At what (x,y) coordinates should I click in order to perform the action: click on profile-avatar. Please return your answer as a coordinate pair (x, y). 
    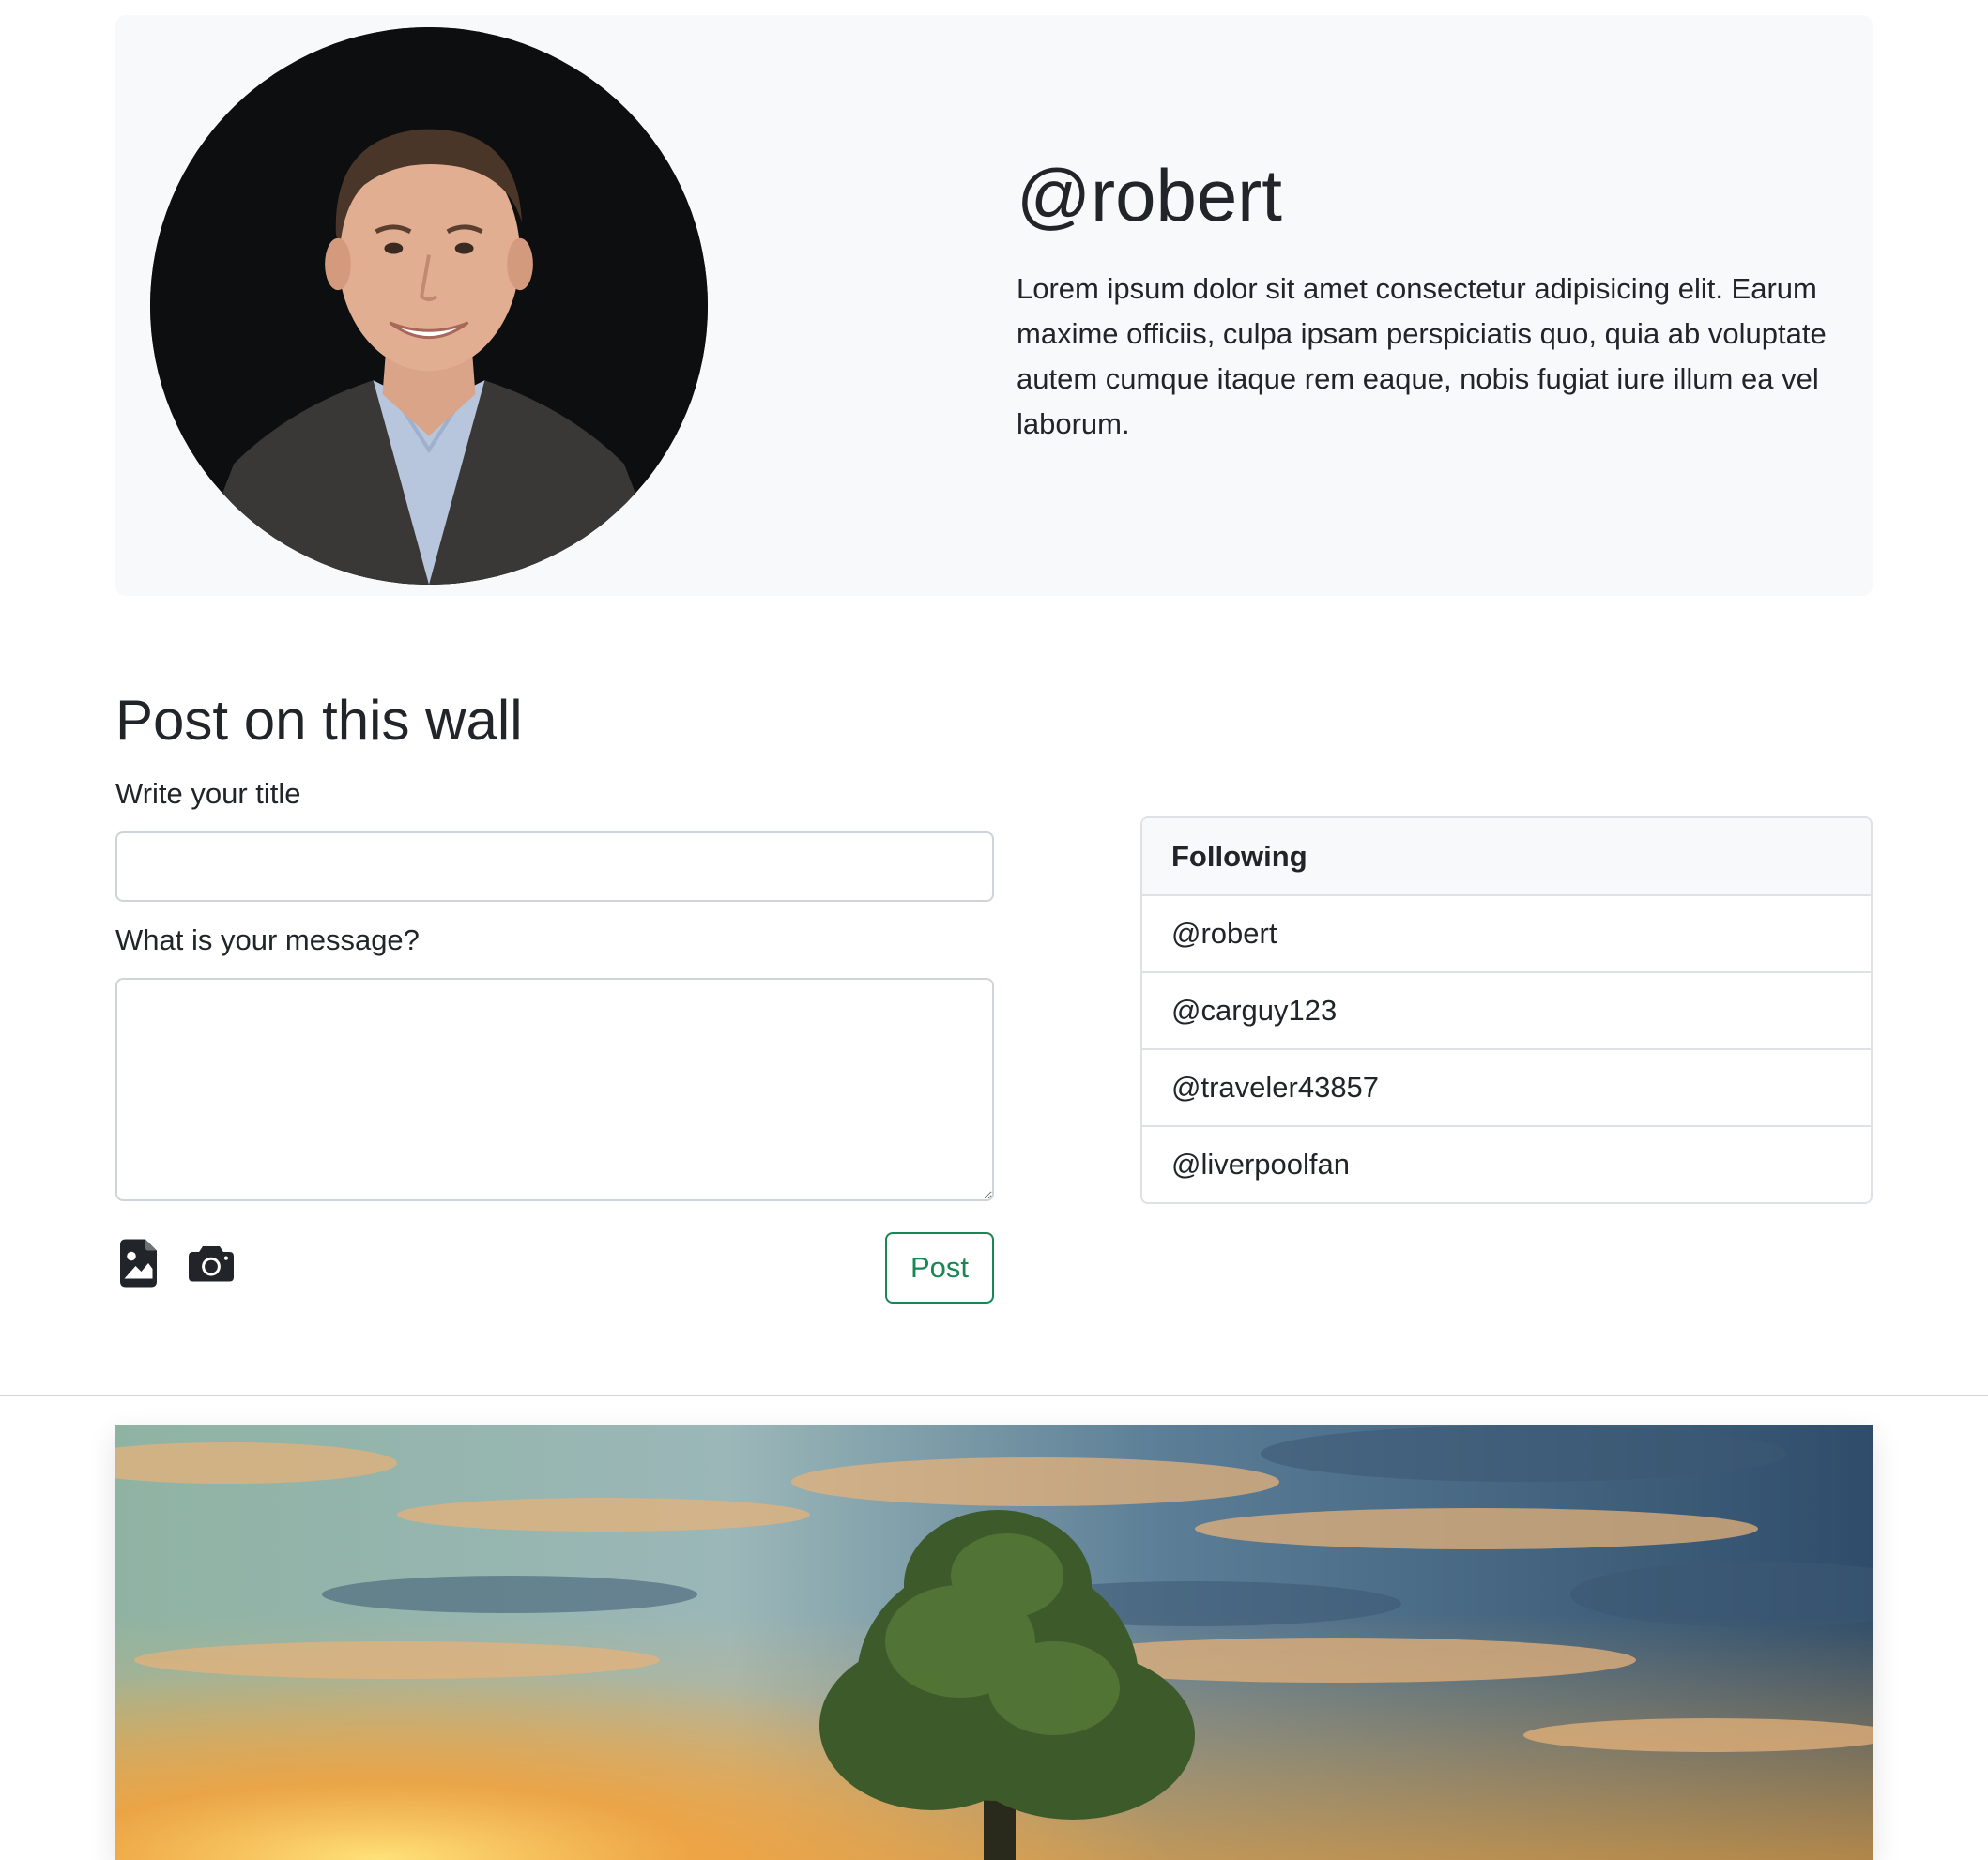
    Looking at the image, I should click on (429, 306).